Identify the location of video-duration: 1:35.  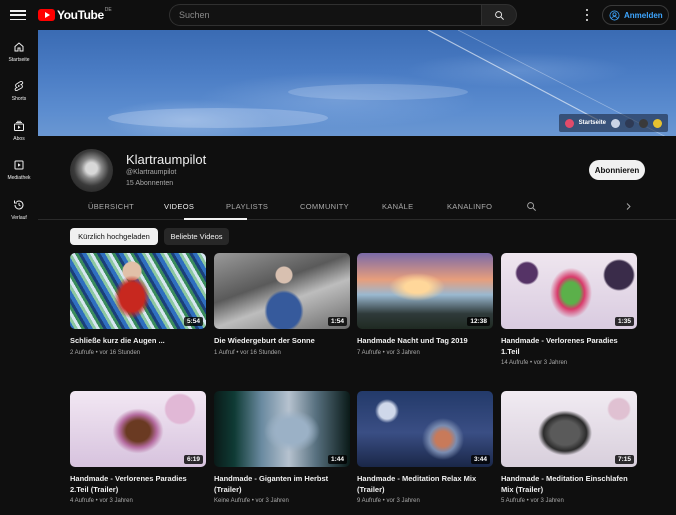
(624, 321).